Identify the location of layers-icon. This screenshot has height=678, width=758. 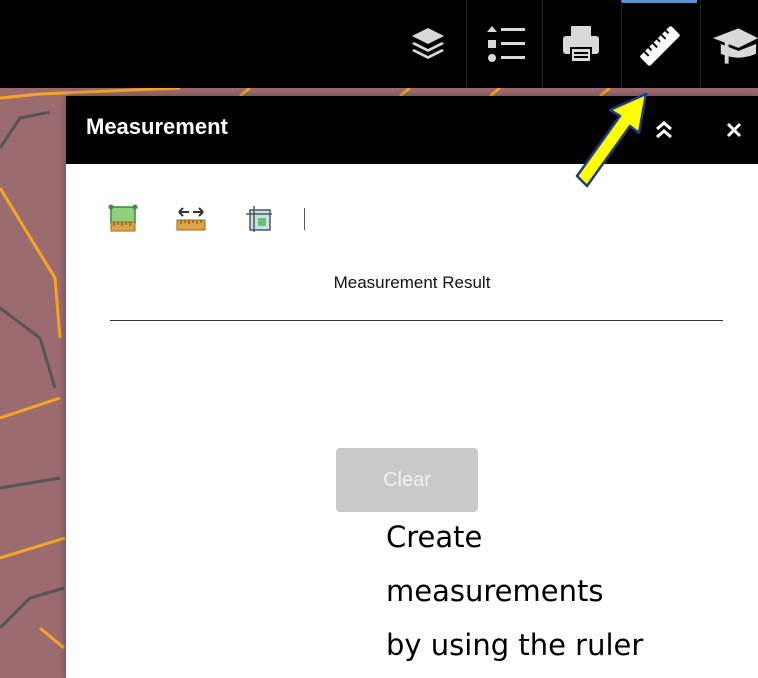
(428, 43).